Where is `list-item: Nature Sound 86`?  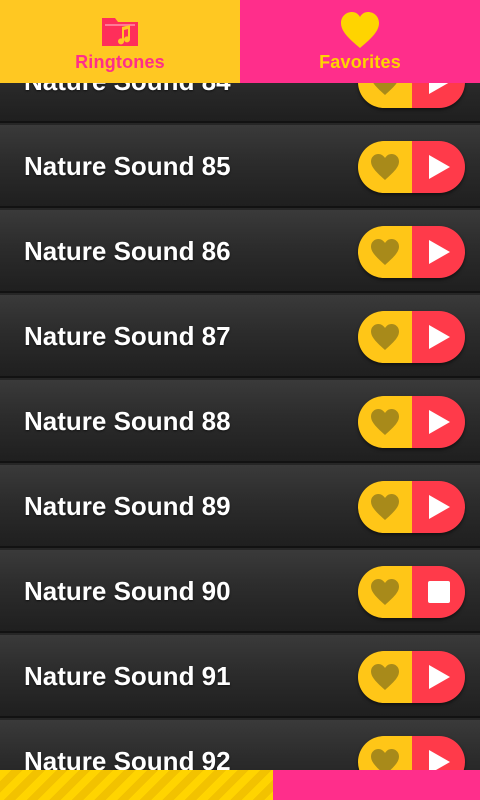 list-item: Nature Sound 86 is located at coordinates (240, 251).